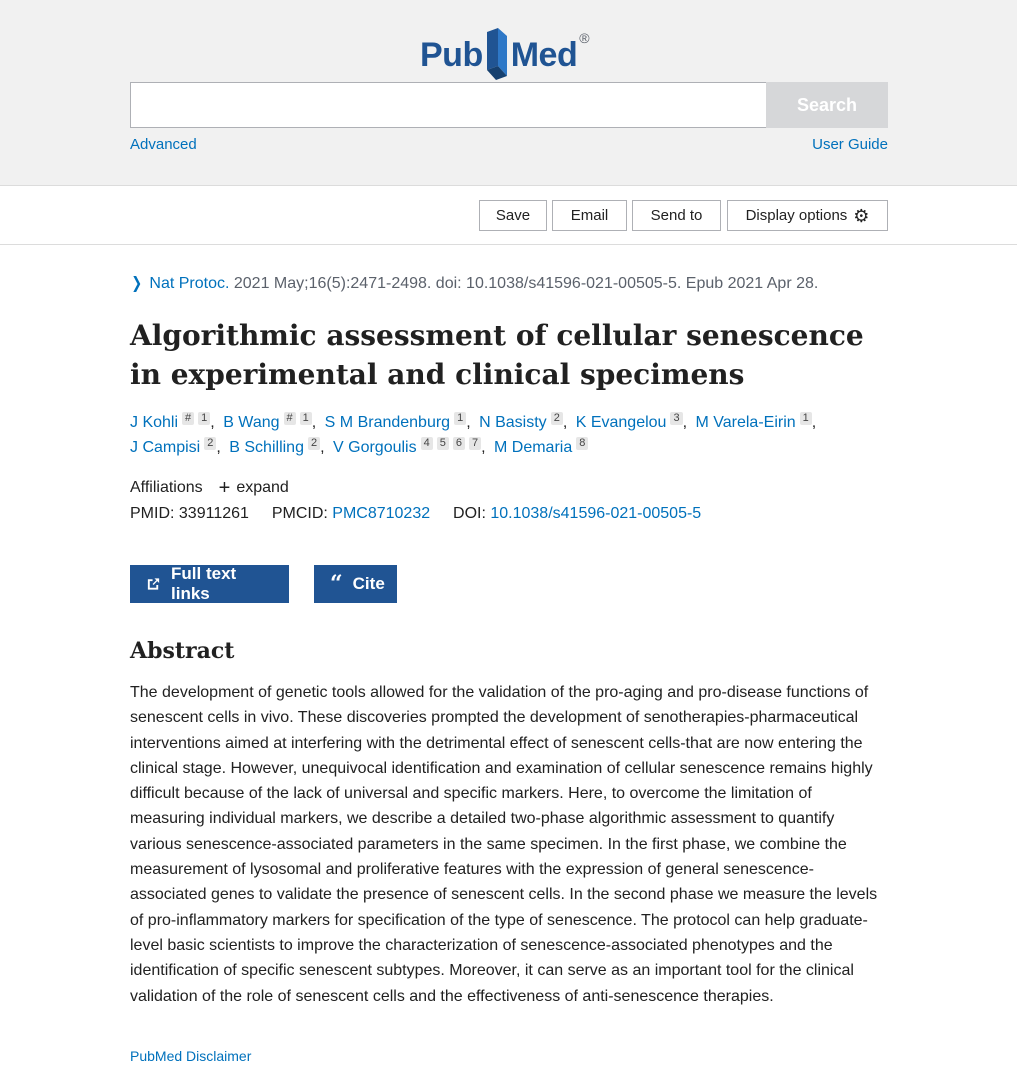  I want to click on author-mark: 7, so click(475, 443).